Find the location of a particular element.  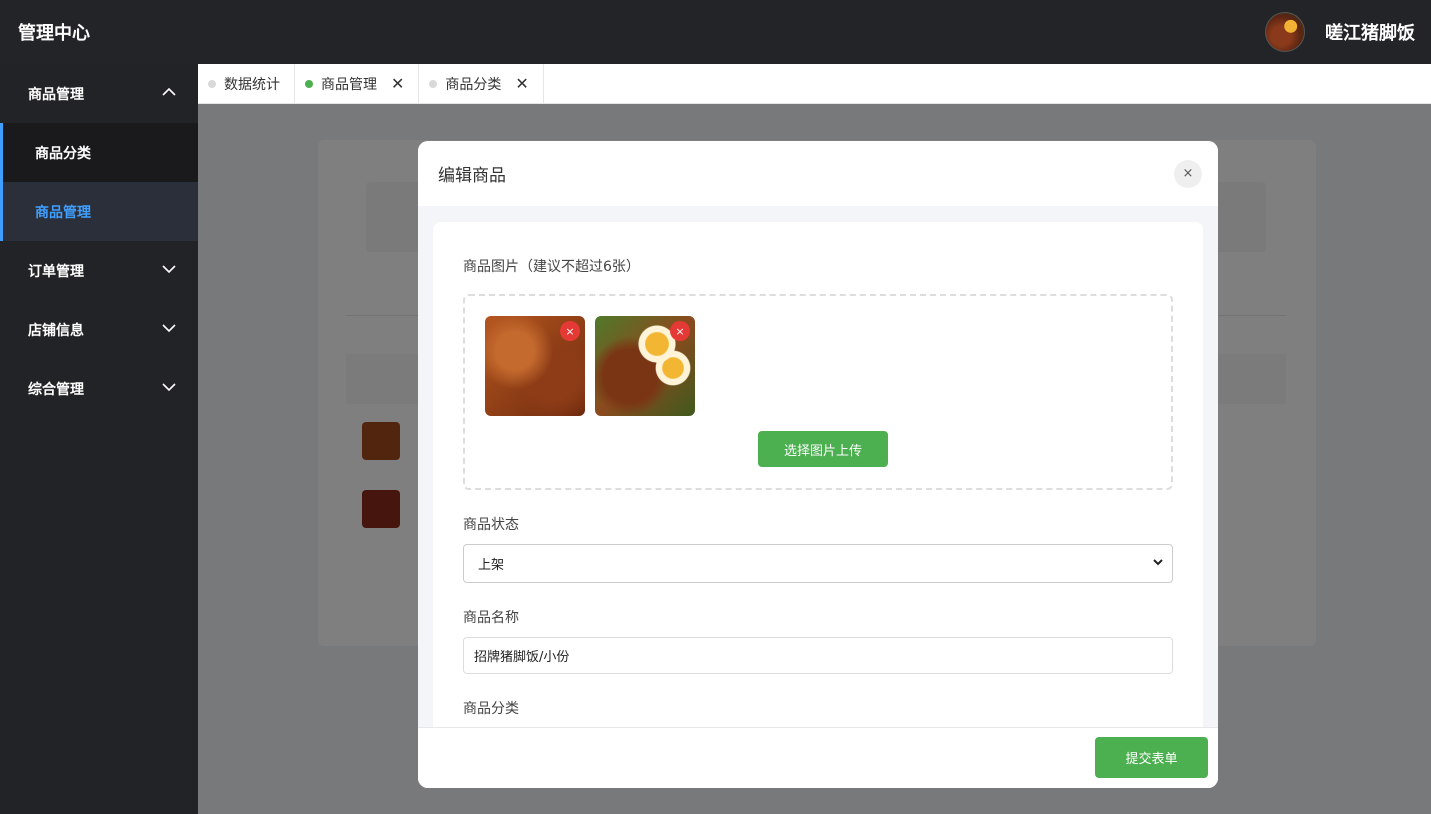

name-input: 招牌猪脚饭/小份 is located at coordinates (818, 655).